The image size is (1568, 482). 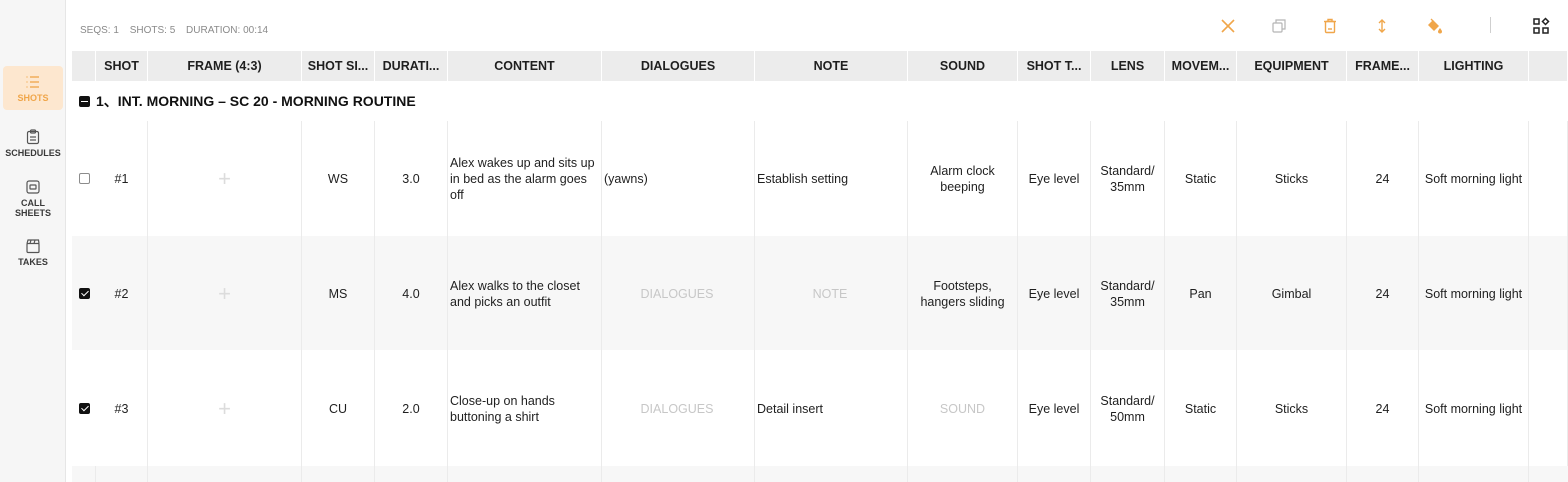 I want to click on duration-cell: 3.0, so click(x=411, y=178).